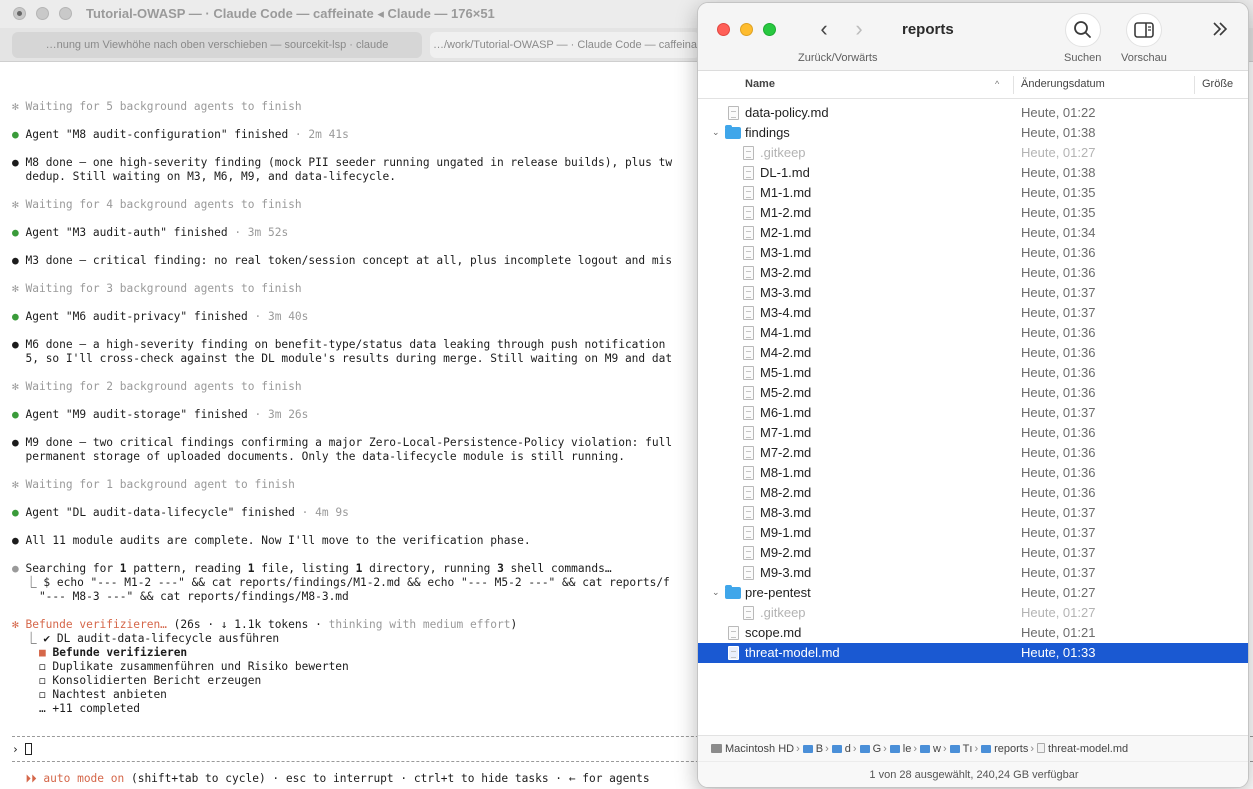 This screenshot has height=789, width=1253. What do you see at coordinates (786, 512) in the screenshot?
I see `item-name: M8-3.md` at bounding box center [786, 512].